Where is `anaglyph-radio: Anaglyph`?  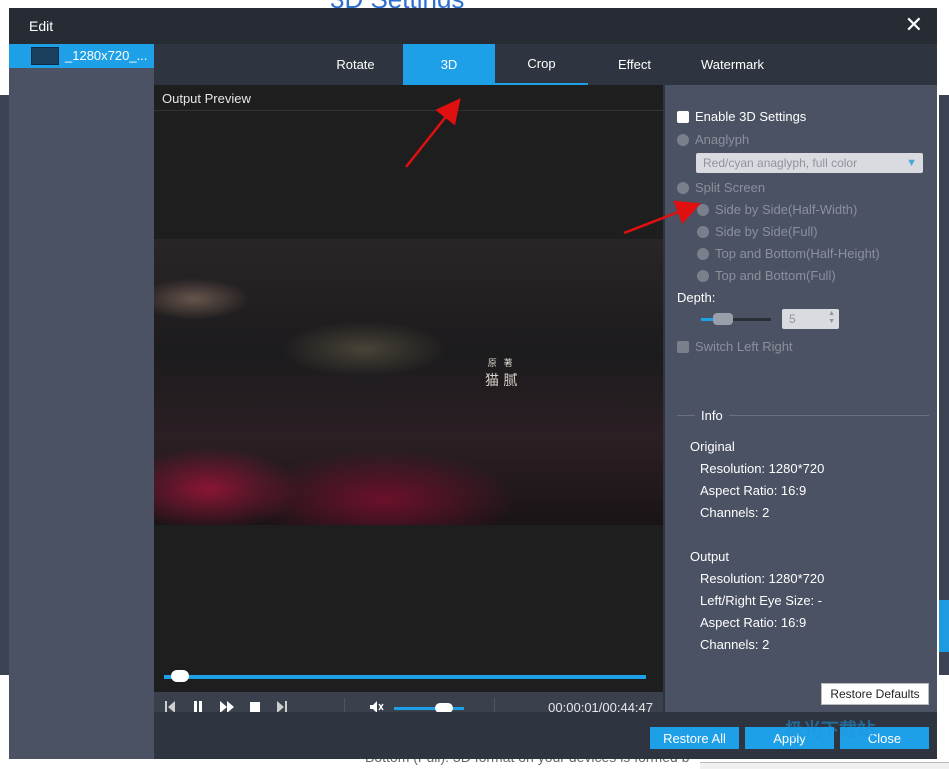
anaglyph-radio: Anaglyph is located at coordinates (713, 139).